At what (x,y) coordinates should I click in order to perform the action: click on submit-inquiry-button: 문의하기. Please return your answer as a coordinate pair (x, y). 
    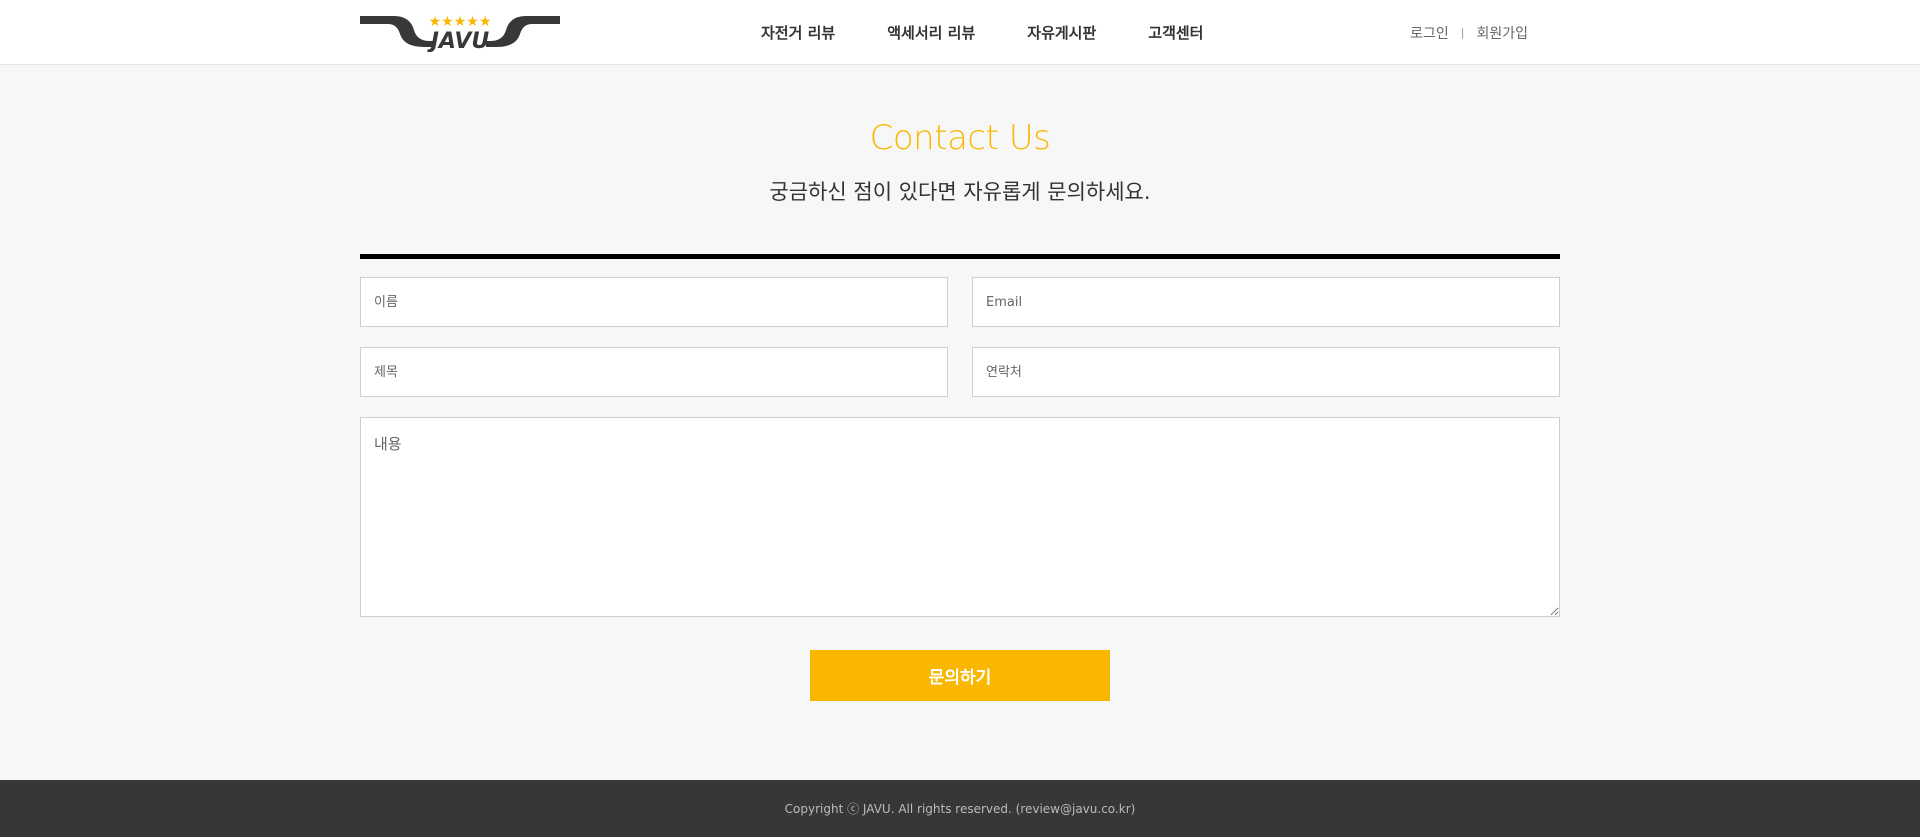
    Looking at the image, I should click on (960, 675).